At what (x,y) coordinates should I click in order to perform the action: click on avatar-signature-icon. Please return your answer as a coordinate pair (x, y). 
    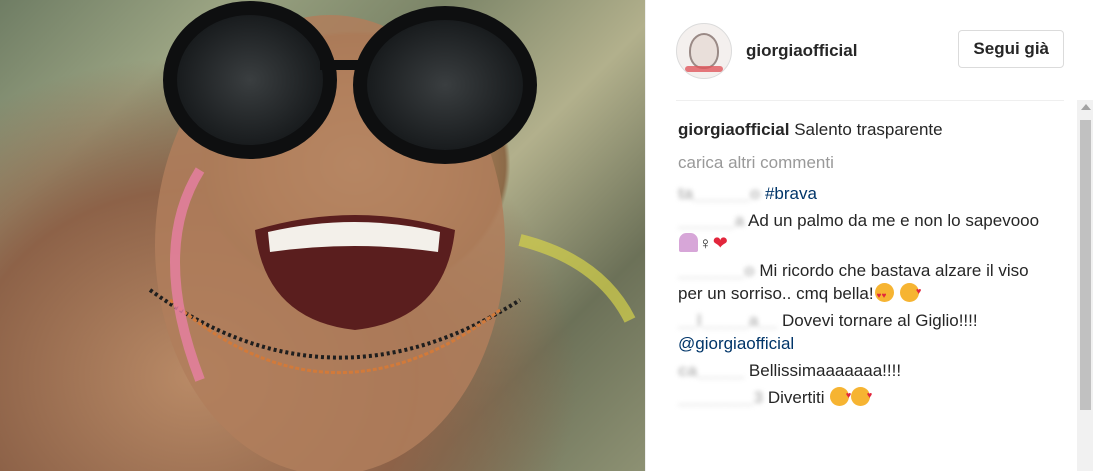
    Looking at the image, I should click on (704, 69).